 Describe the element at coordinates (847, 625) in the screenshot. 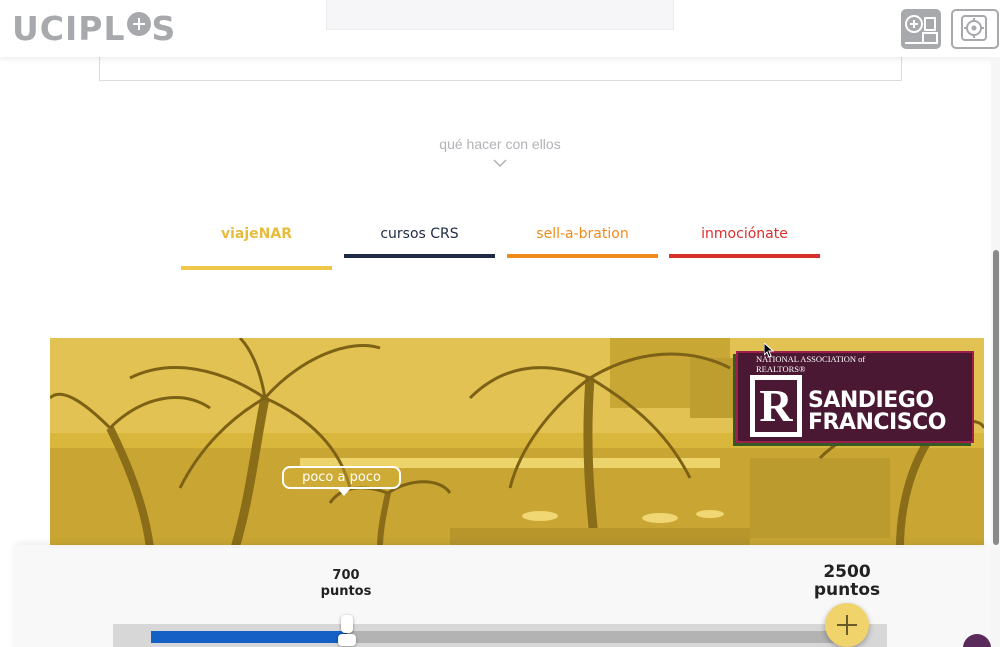

I see `add-points-button` at that location.